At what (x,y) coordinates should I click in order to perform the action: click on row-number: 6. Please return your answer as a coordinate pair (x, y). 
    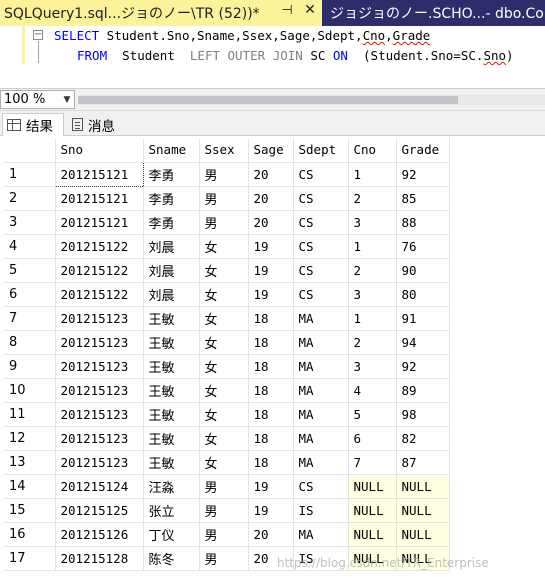
    Looking at the image, I should click on (30, 294).